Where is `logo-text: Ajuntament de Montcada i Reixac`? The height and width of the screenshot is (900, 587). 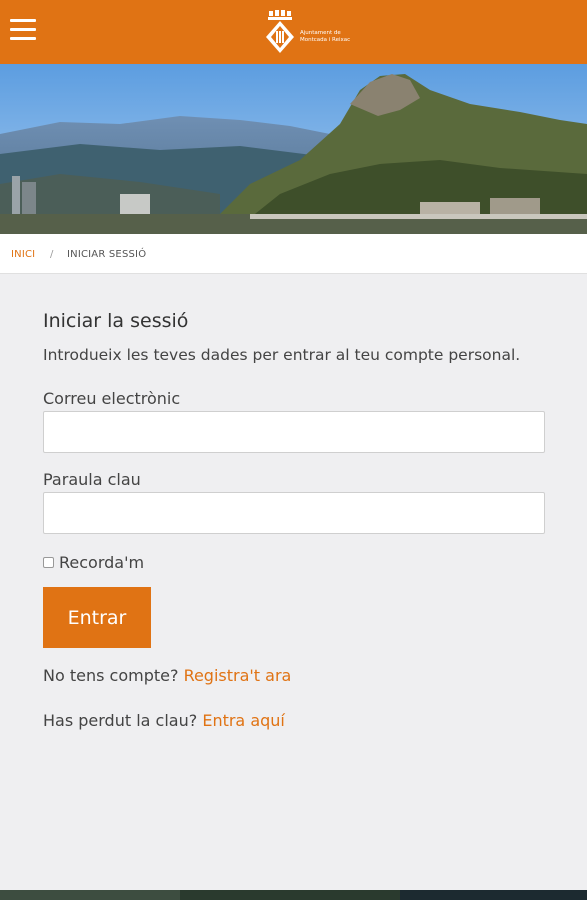 logo-text: Ajuntament de Montcada i Reixac is located at coordinates (325, 37).